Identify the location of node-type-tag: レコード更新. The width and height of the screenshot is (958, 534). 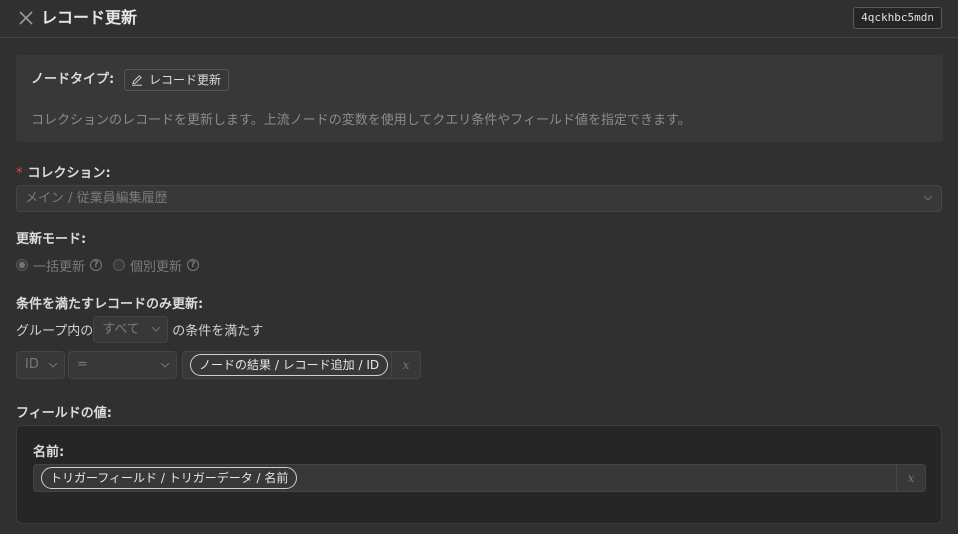
(177, 80).